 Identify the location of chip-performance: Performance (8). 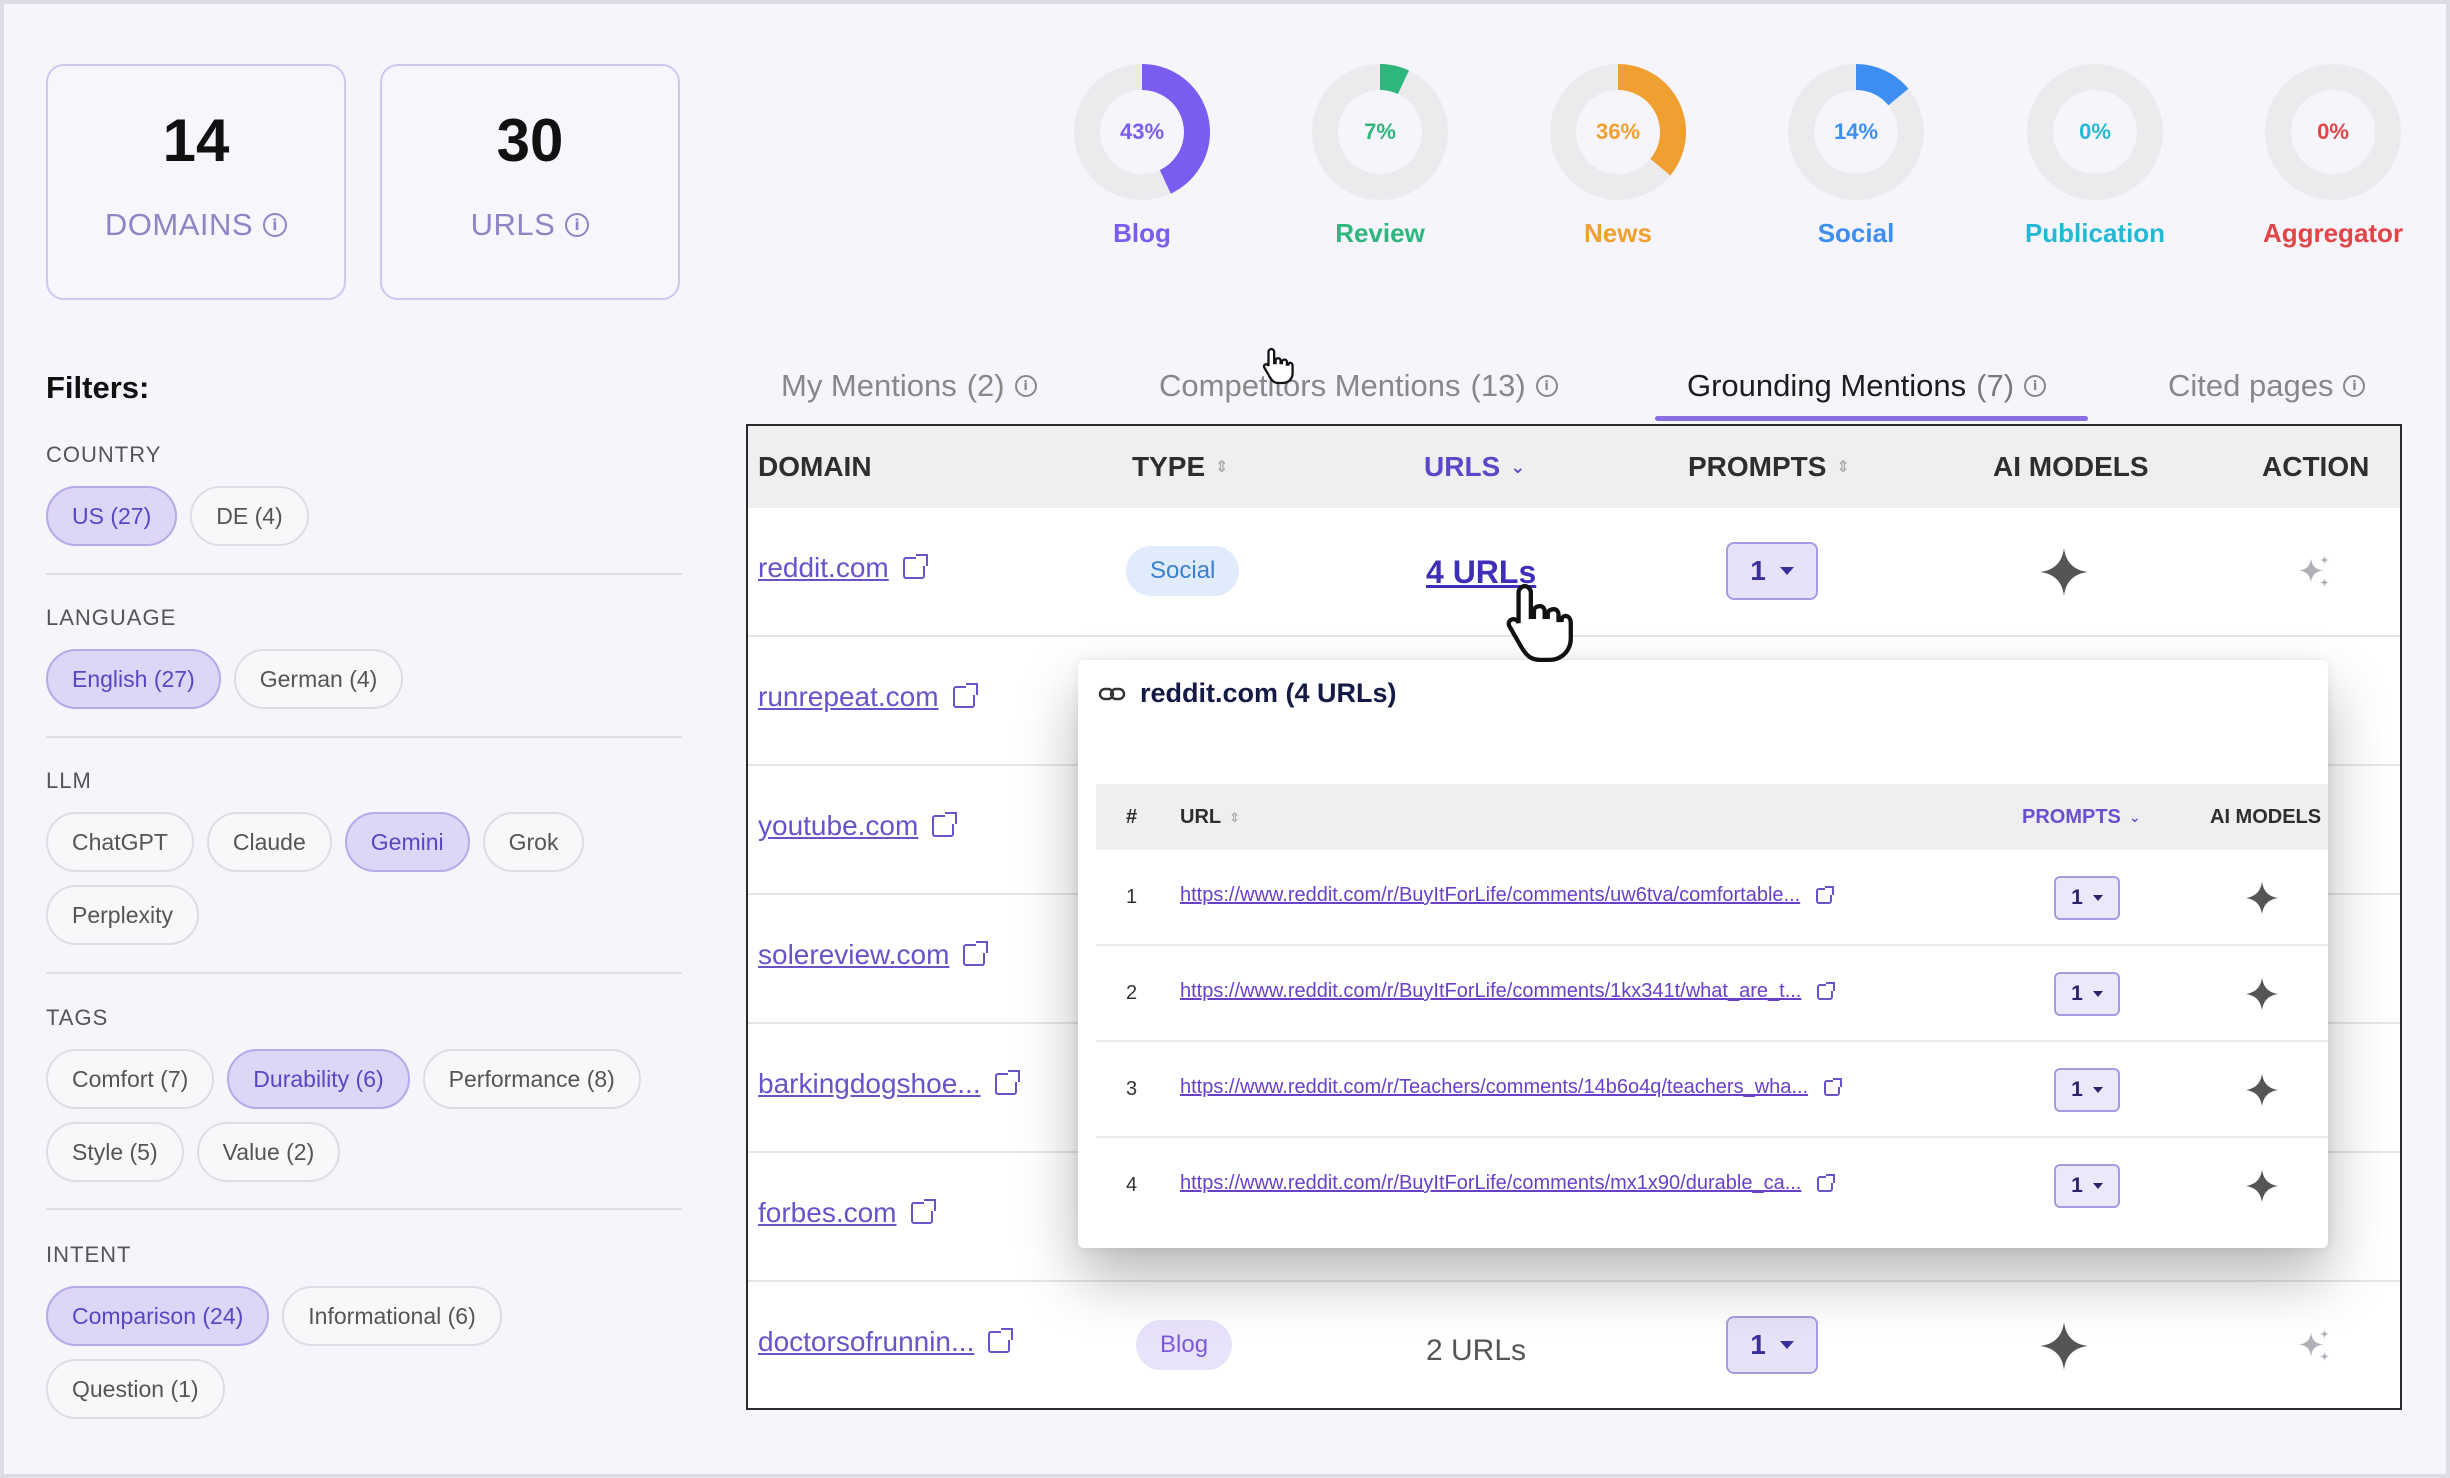
(531, 1079).